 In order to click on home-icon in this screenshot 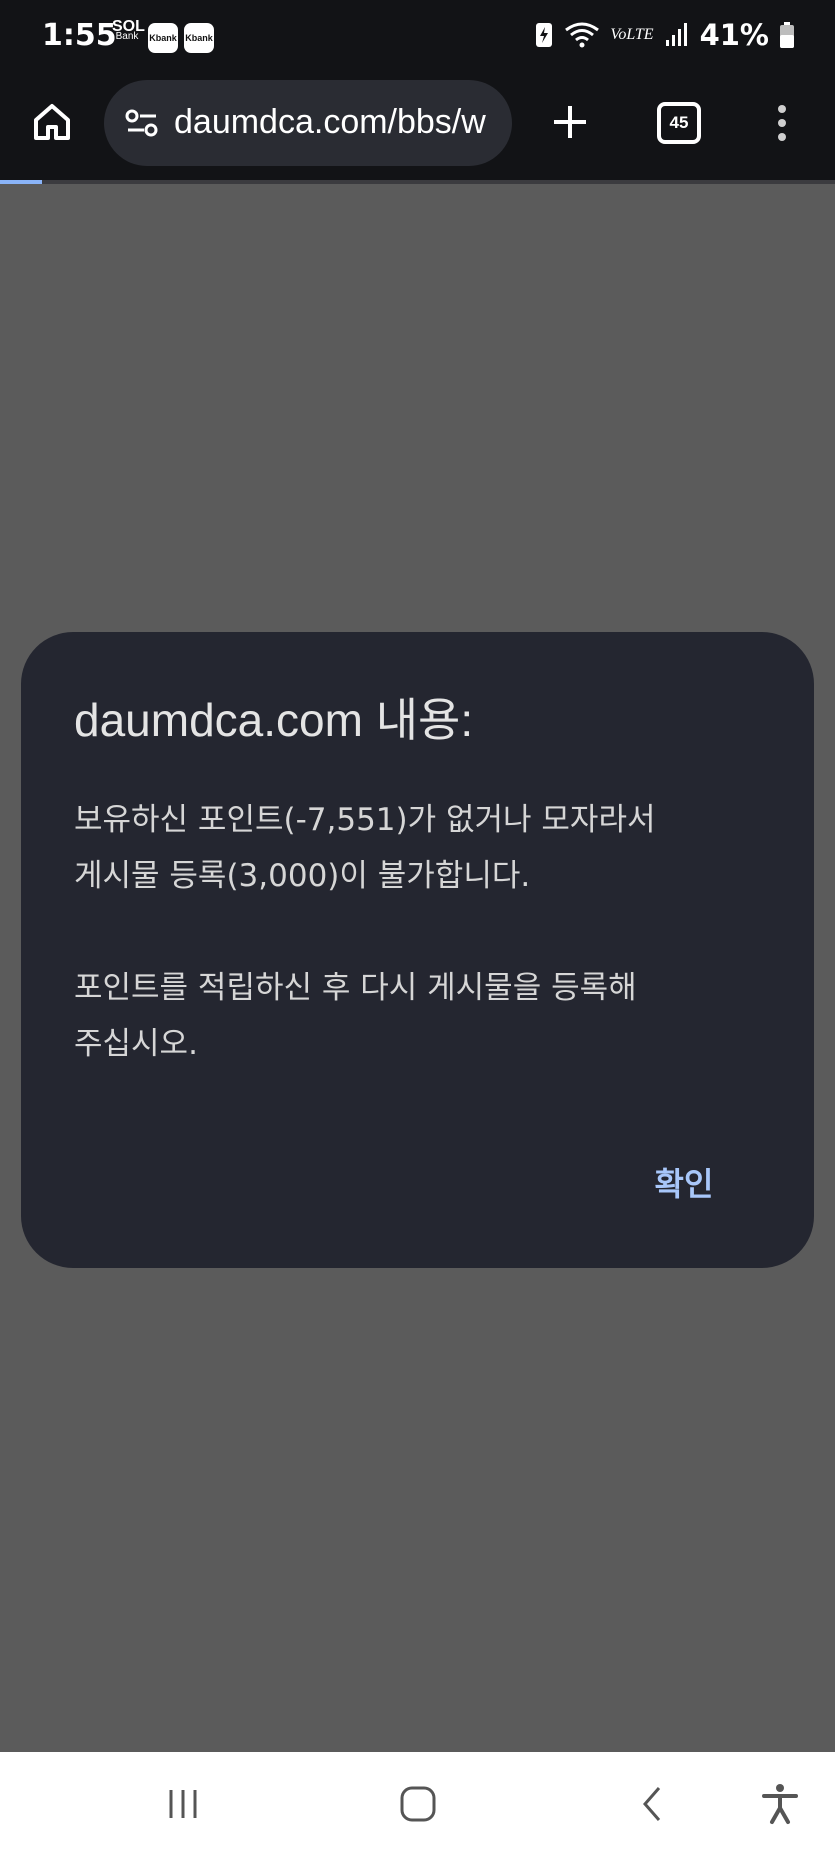, I will do `click(52, 122)`.